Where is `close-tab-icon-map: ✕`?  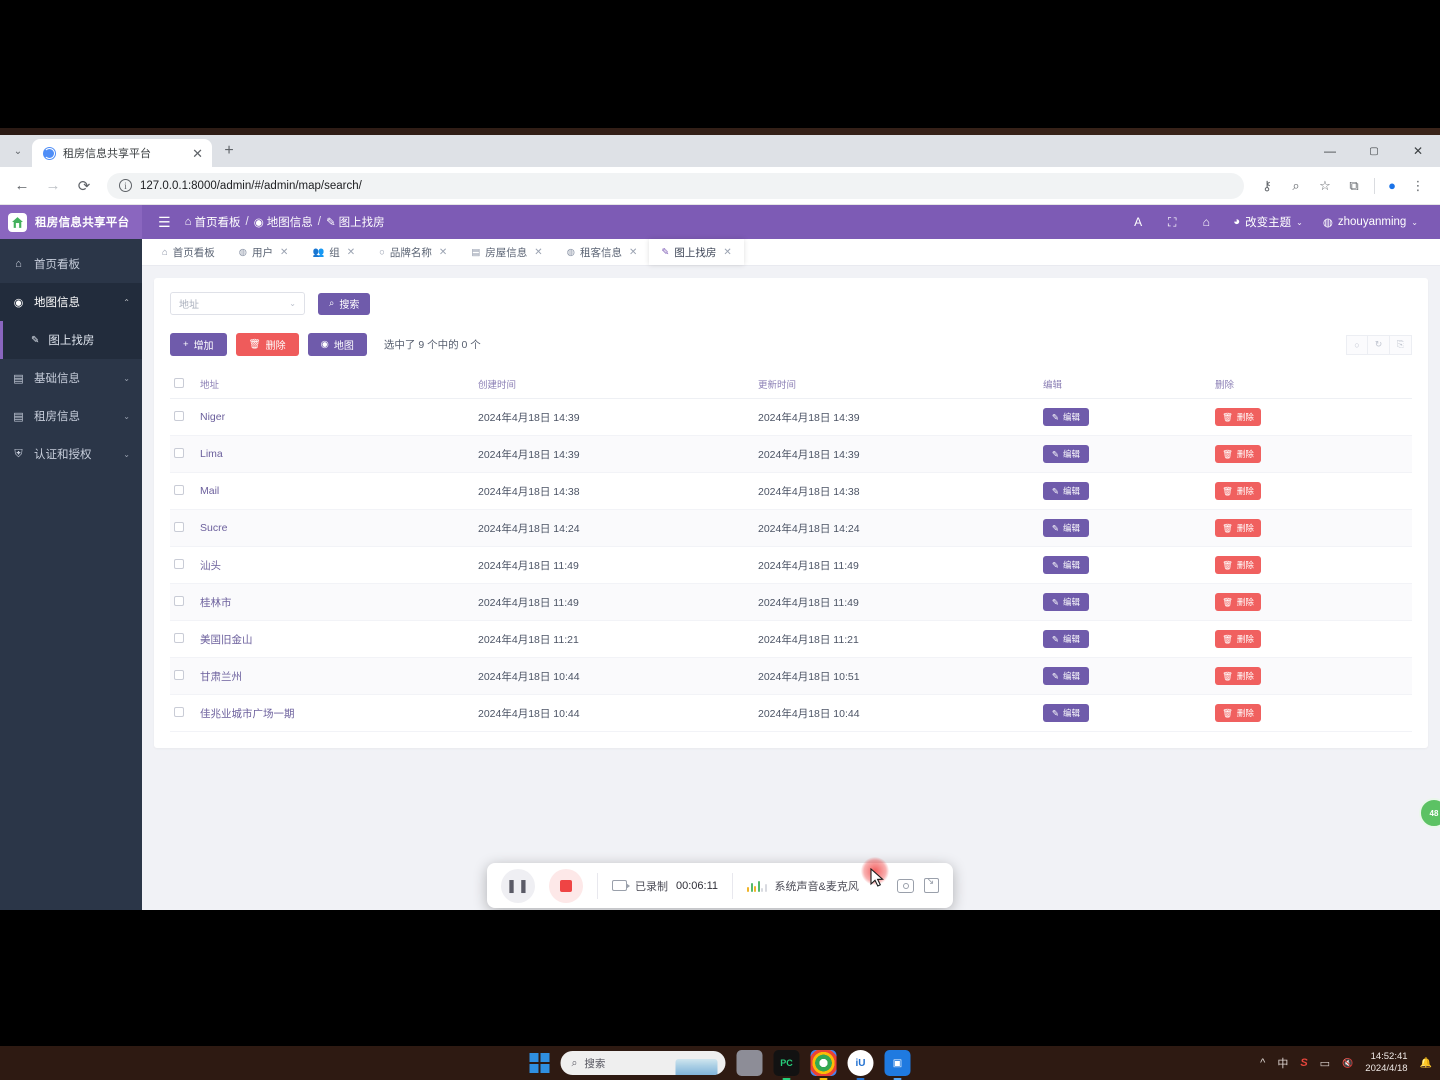 close-tab-icon-map: ✕ is located at coordinates (727, 252).